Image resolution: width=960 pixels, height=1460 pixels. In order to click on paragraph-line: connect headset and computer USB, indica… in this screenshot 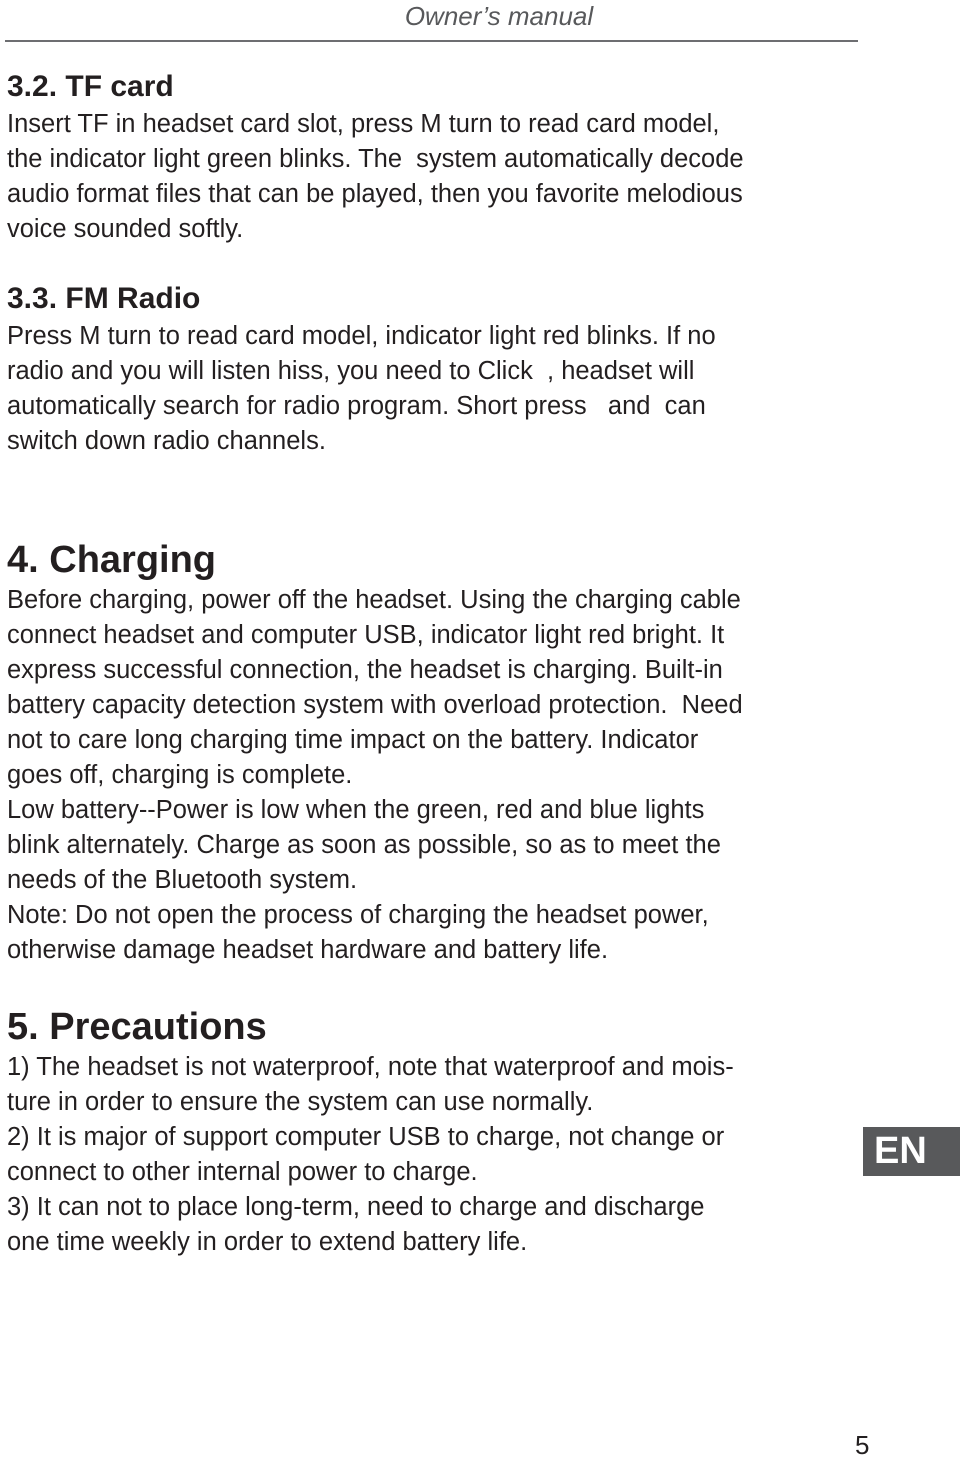, I will do `click(366, 635)`.